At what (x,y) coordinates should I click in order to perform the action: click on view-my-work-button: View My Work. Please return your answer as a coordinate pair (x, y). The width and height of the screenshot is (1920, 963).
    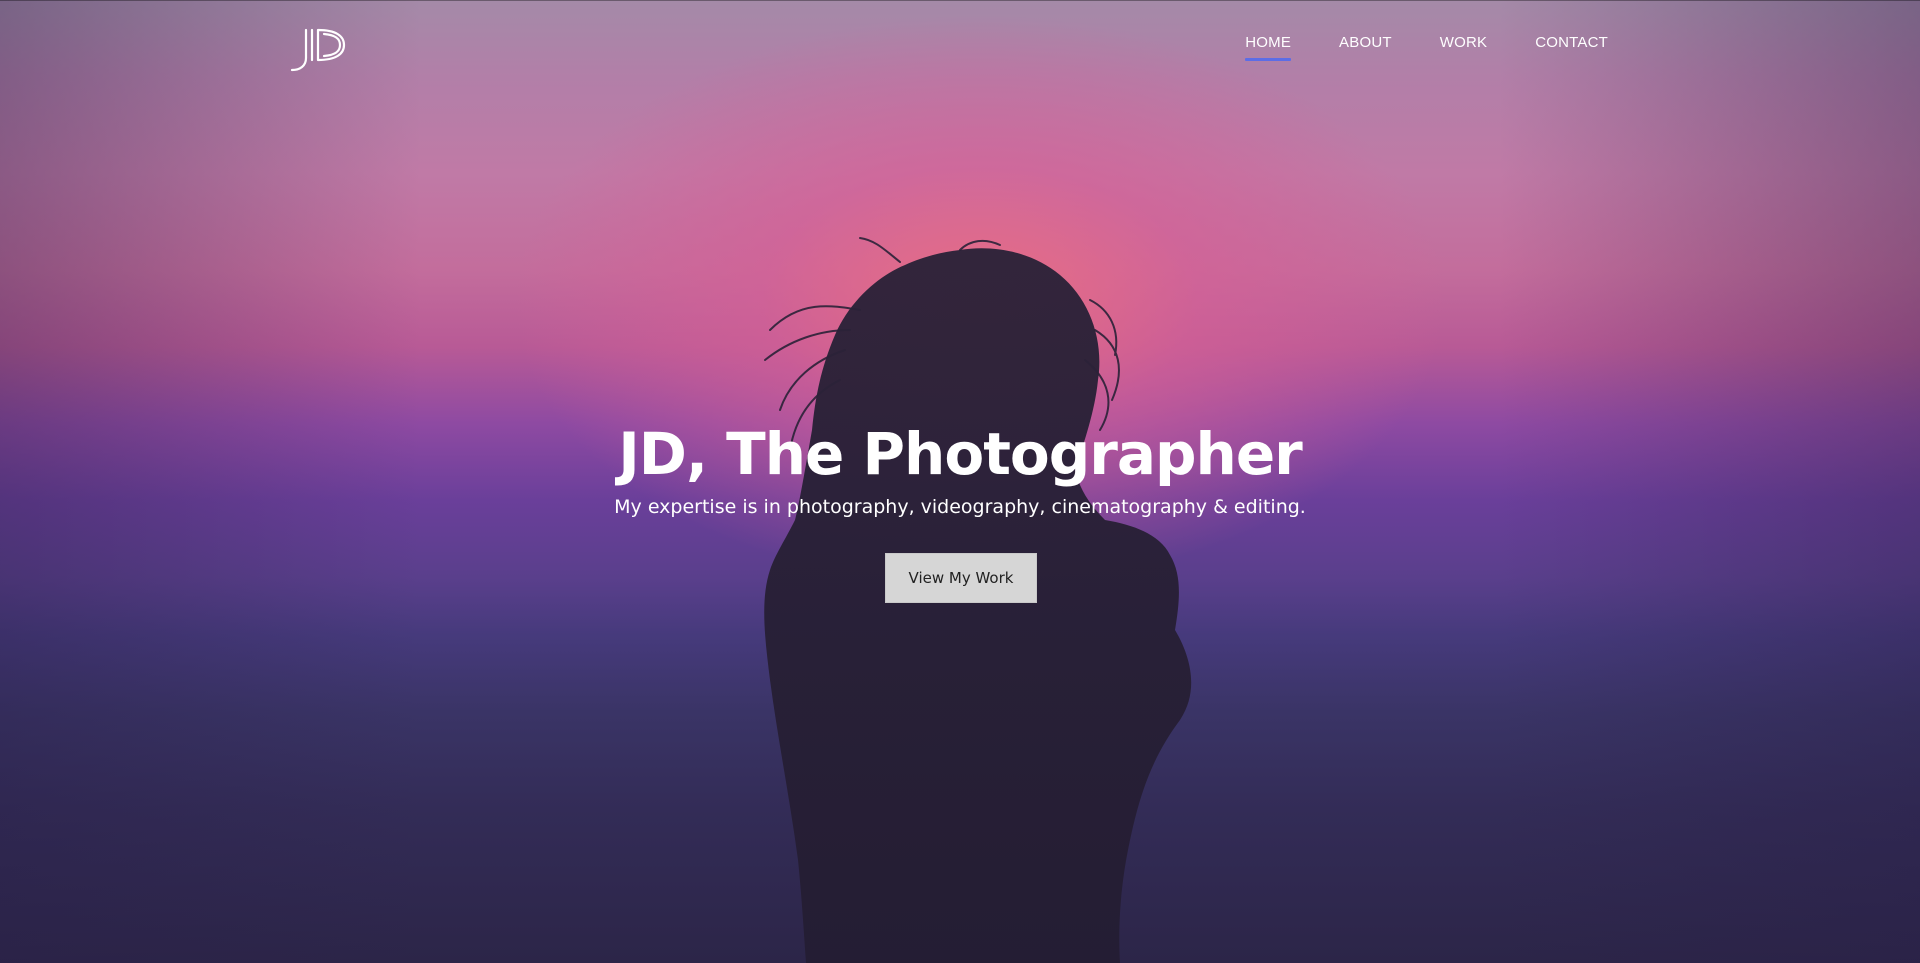
    Looking at the image, I should click on (961, 578).